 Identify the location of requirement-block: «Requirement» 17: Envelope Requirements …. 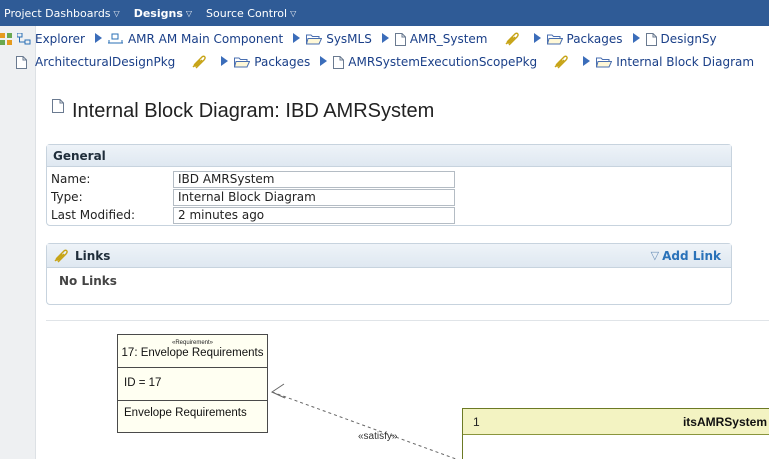
(192, 383).